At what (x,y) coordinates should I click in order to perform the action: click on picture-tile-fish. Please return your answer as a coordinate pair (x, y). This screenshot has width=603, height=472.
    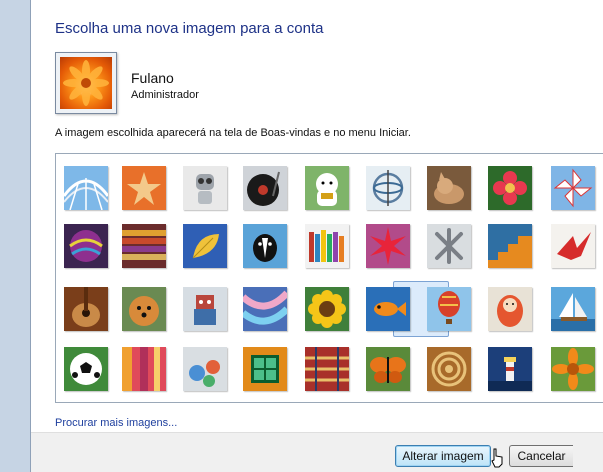
    Looking at the image, I should click on (388, 309).